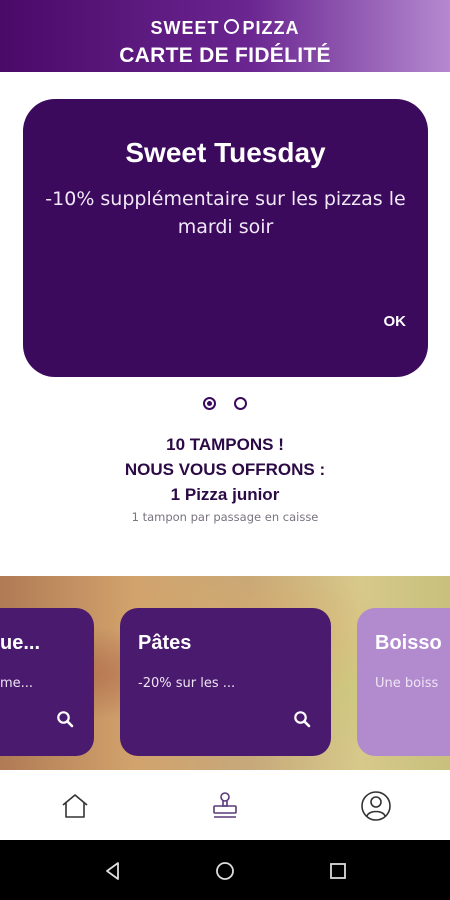 Image resolution: width=450 pixels, height=900 pixels. Describe the element at coordinates (165, 643) in the screenshot. I see `category-name: Pâtes` at that location.